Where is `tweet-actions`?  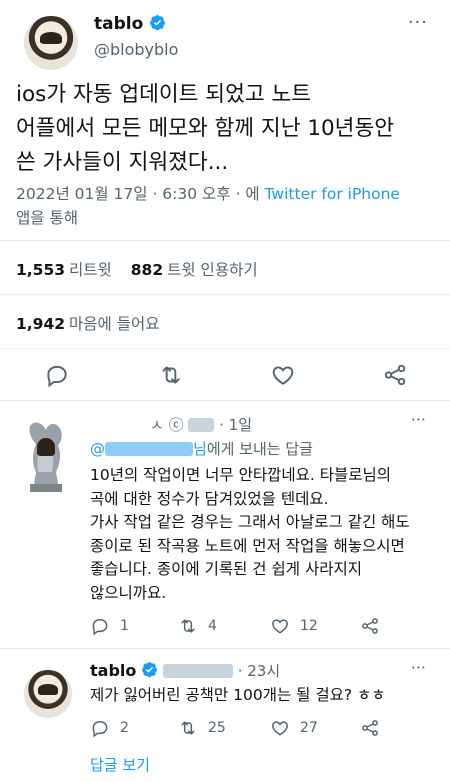 tweet-actions is located at coordinates (225, 376).